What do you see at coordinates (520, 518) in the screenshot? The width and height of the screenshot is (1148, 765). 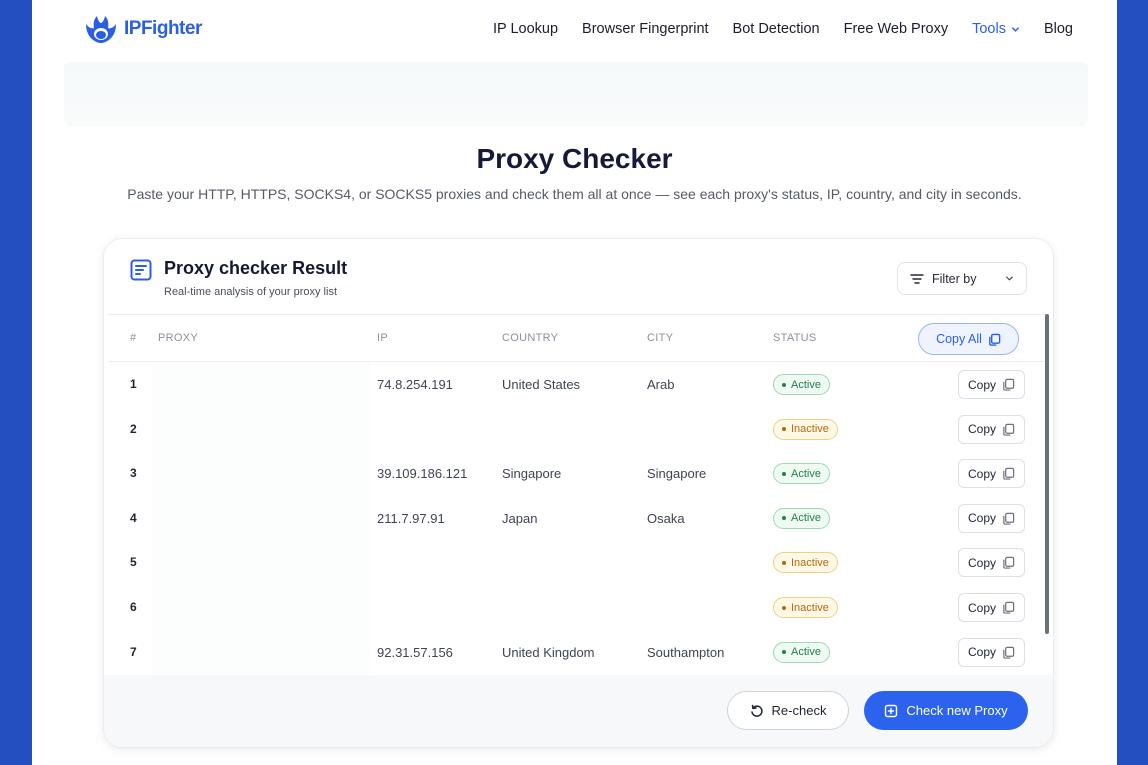 I see `country-cell: Japan` at bounding box center [520, 518].